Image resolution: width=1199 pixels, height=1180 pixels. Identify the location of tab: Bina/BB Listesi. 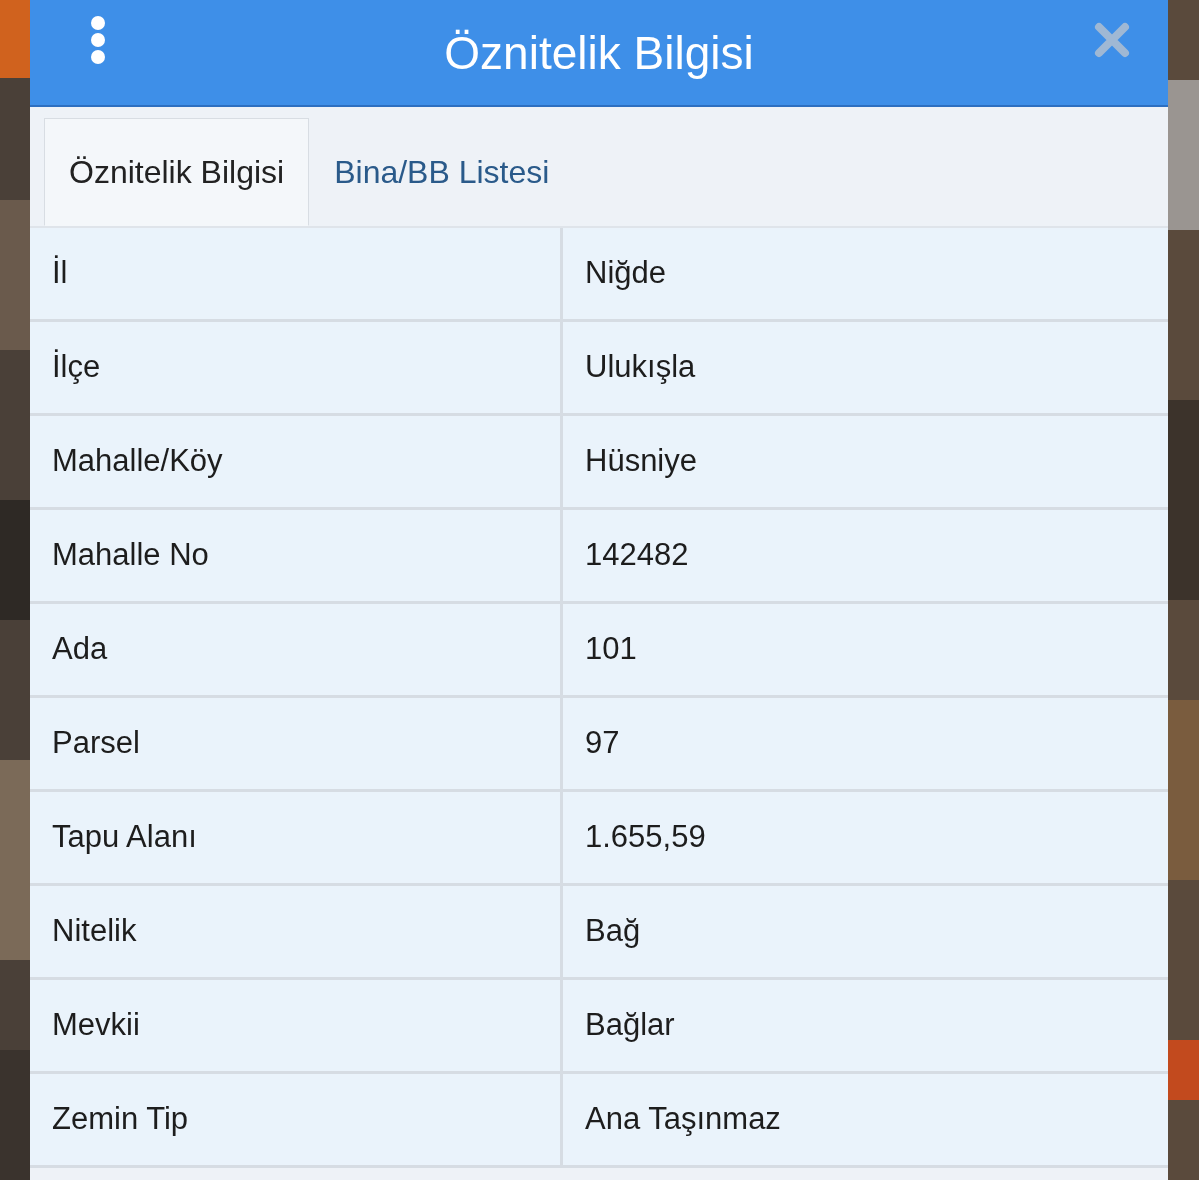
(442, 172).